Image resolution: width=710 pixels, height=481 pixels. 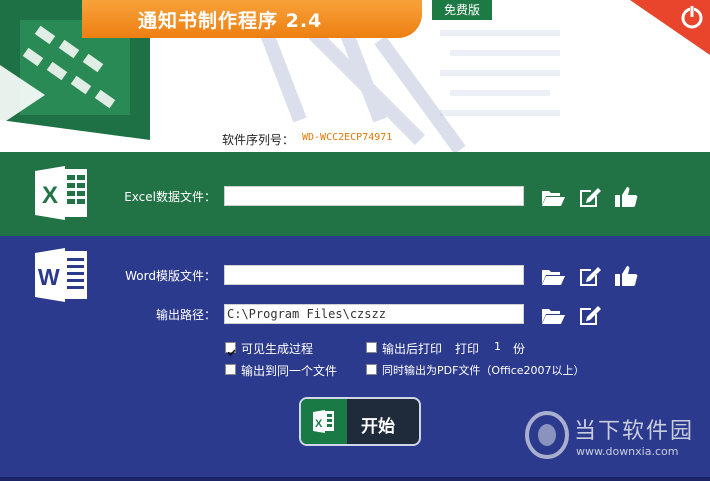 I want to click on svg-text: W, so click(x=49, y=277).